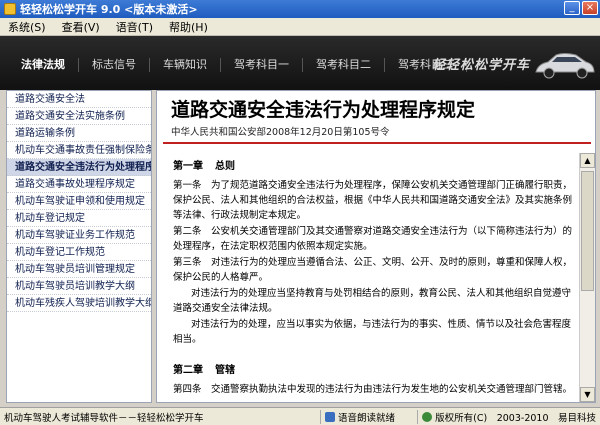  What do you see at coordinates (344, 65) in the screenshot?
I see `tab-exam2: 驾考科目二` at bounding box center [344, 65].